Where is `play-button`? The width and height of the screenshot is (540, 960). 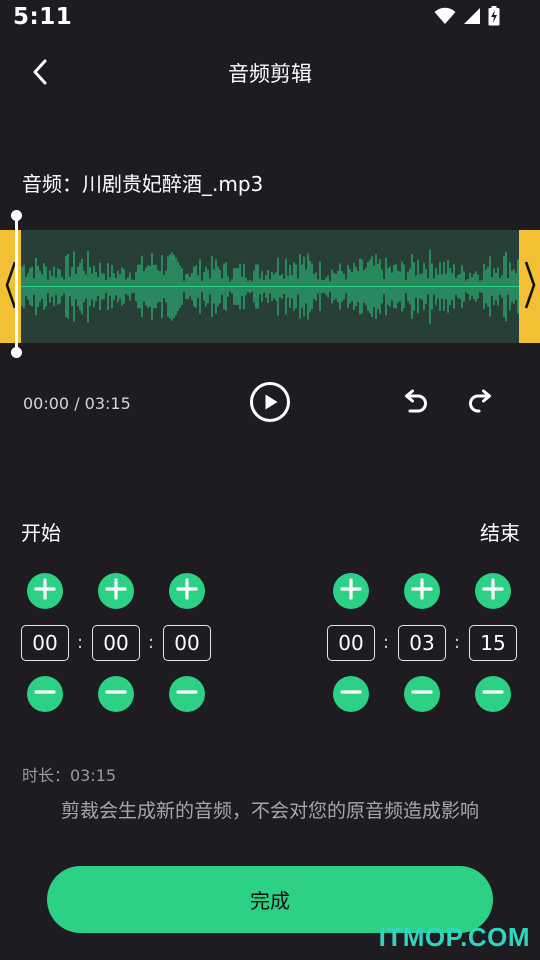
play-button is located at coordinates (270, 404).